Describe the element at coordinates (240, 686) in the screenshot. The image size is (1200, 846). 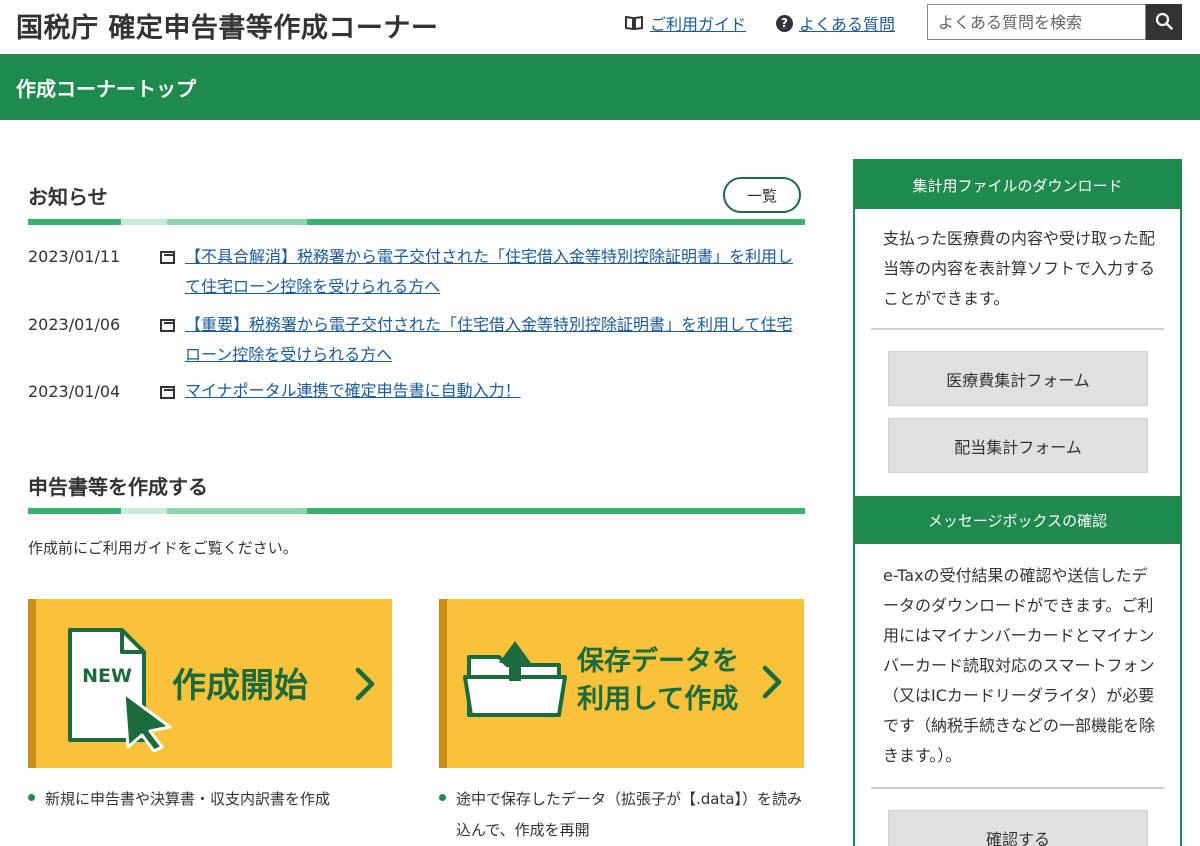
I see `start-create-label: 作成開始` at that location.